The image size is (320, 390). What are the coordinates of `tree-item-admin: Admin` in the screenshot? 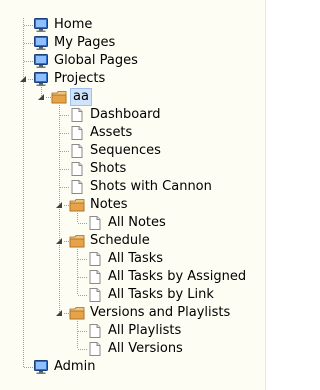 It's located at (65, 367).